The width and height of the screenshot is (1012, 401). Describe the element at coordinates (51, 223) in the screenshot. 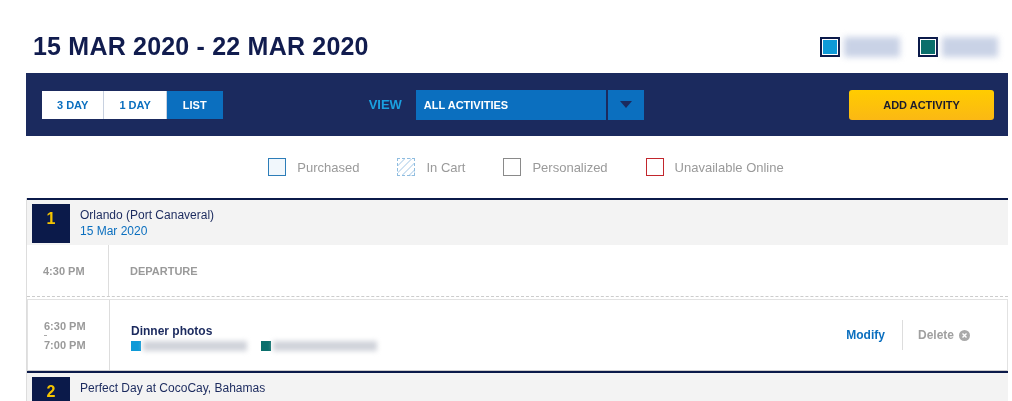

I see `day-number: 1` at that location.